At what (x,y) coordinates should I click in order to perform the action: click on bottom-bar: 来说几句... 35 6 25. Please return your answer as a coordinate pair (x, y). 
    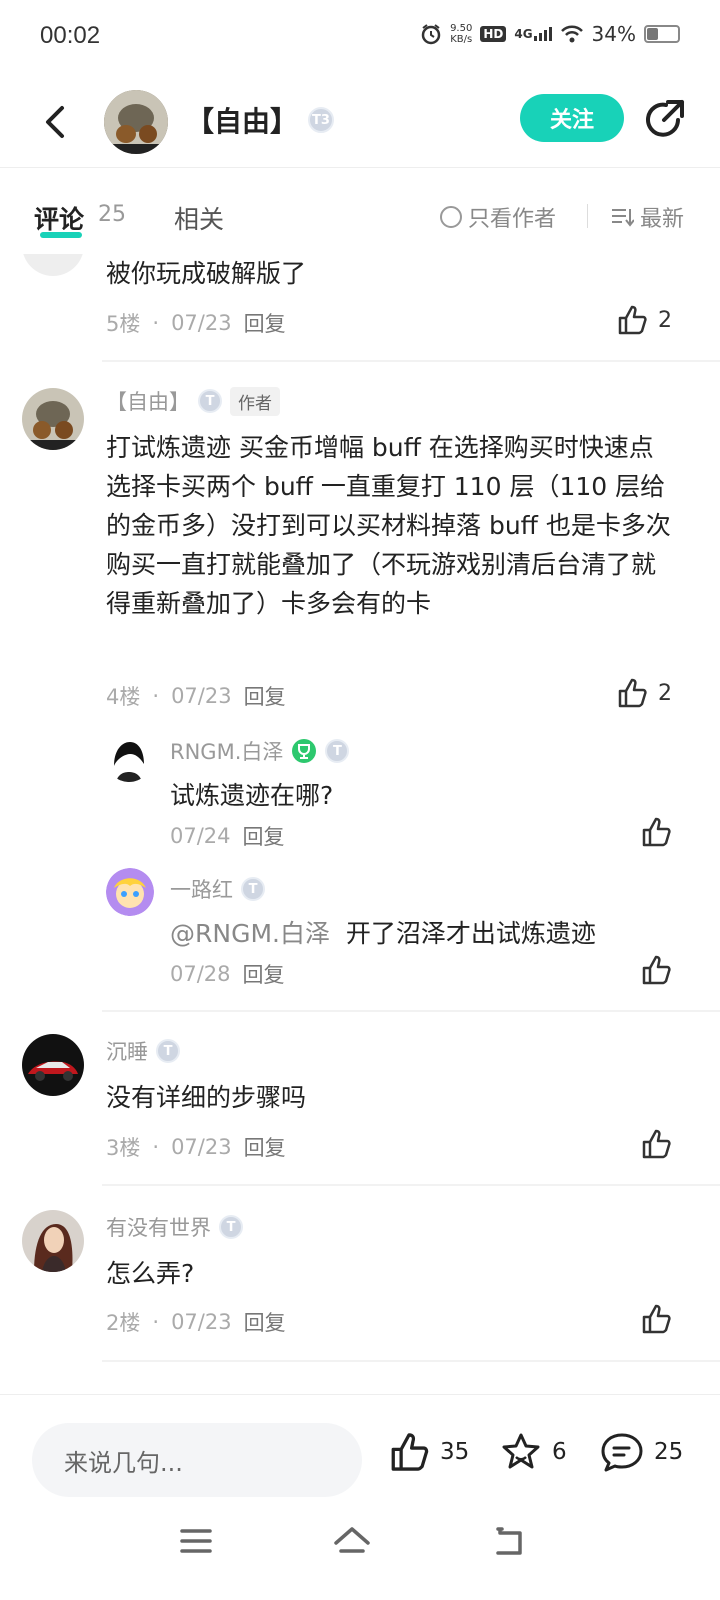
    Looking at the image, I should click on (360, 1497).